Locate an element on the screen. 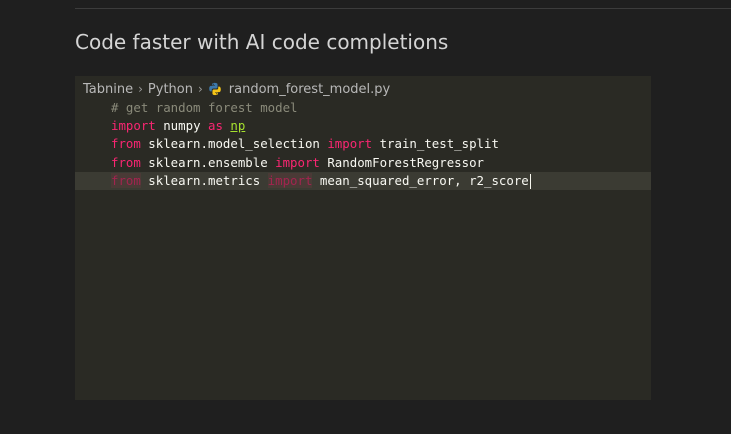  breadcrumb-item-tabnine: Tabnine is located at coordinates (108, 89).